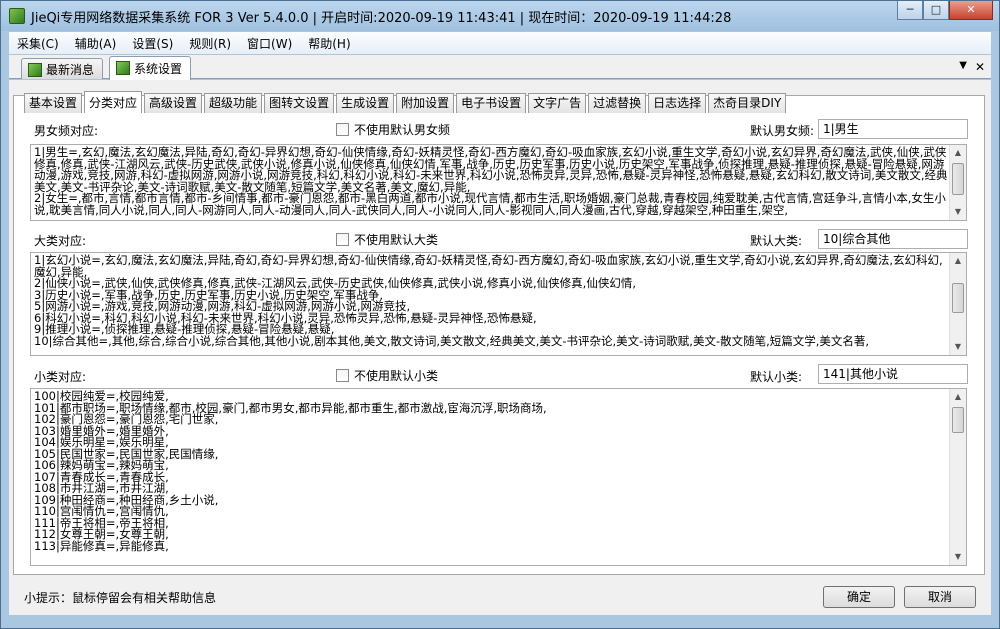  What do you see at coordinates (402, 130) in the screenshot?
I see `checkbox-label: 不使用默认男女频` at bounding box center [402, 130].